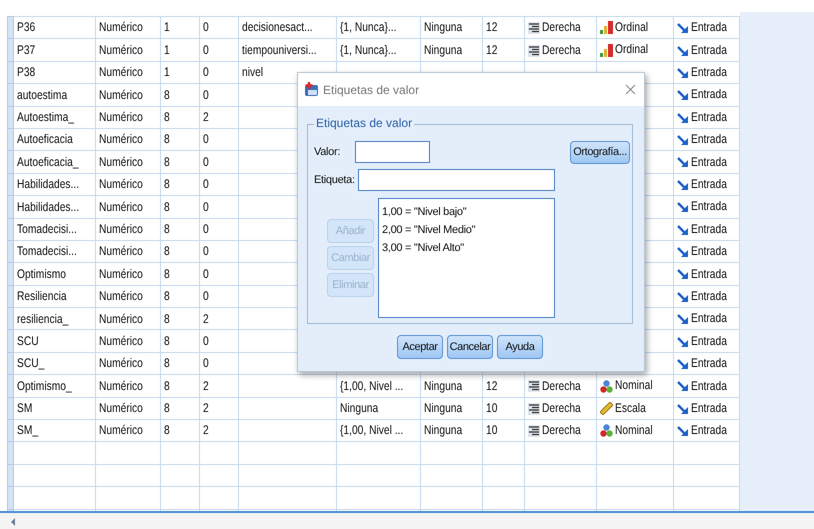 Image resolution: width=814 pixels, height=529 pixels. What do you see at coordinates (520, 347) in the screenshot?
I see `dialog-button: Ayuda` at bounding box center [520, 347].